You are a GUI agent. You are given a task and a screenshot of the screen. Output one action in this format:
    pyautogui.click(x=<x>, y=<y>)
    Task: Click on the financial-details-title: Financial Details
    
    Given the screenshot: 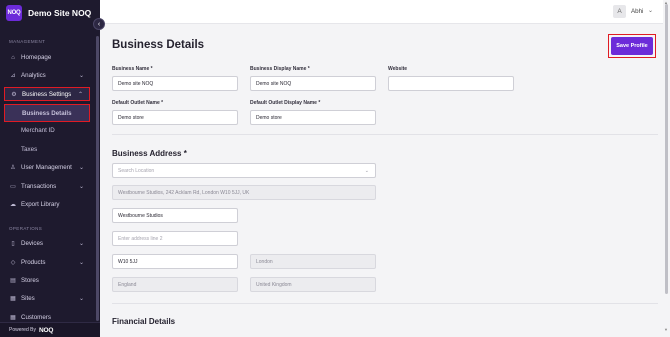 What is the action you would take?
    pyautogui.click(x=144, y=321)
    